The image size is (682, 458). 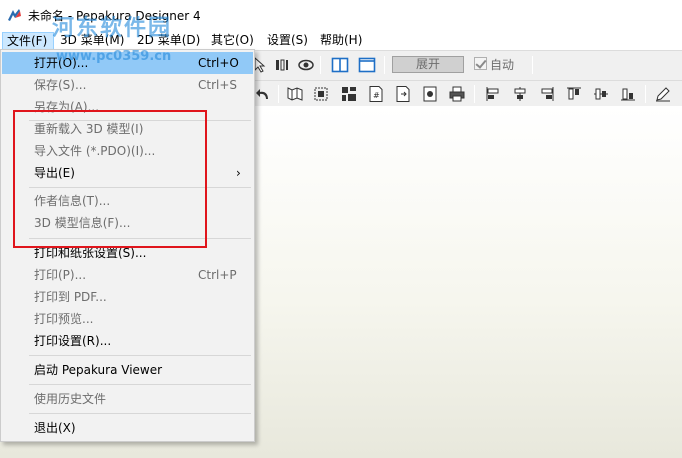 I want to click on menu-settings: 设置(S), so click(x=287, y=41).